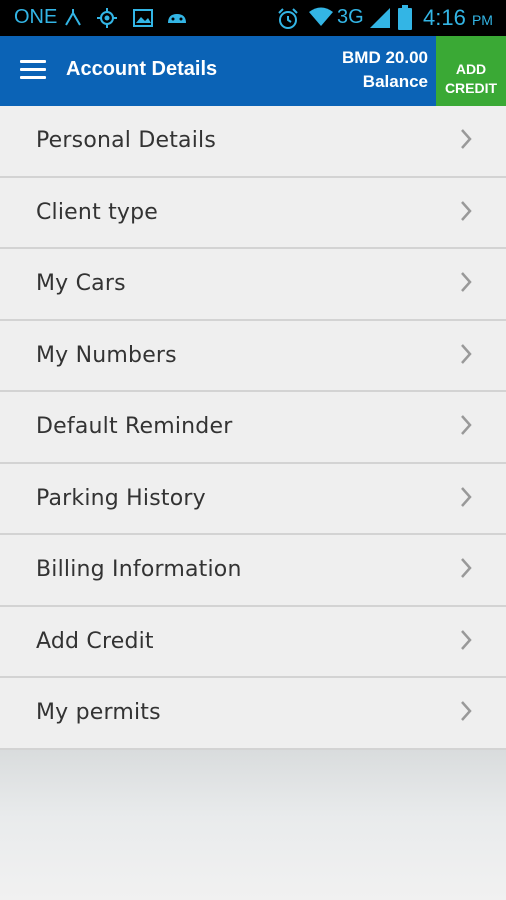 The width and height of the screenshot is (506, 900). I want to click on page-title: Account Details, so click(142, 69).